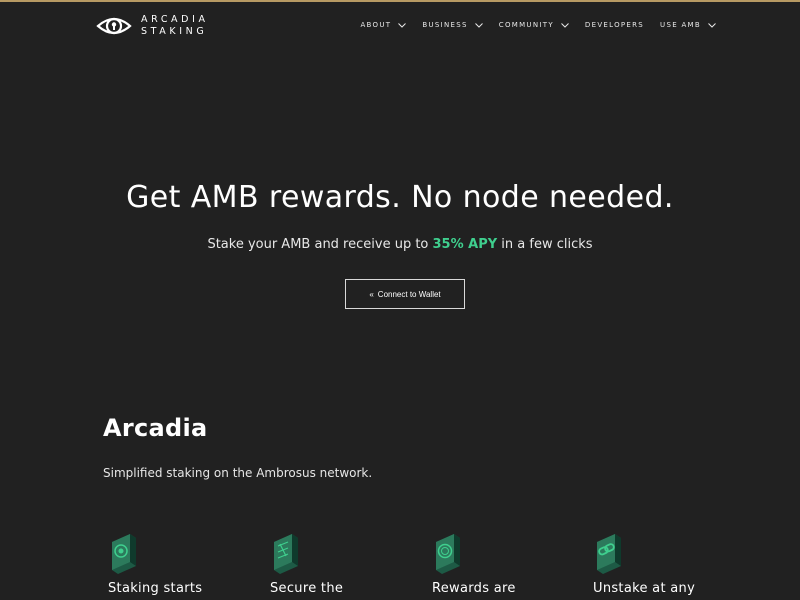 This screenshot has width=800, height=600. I want to click on nav-label: USE AMB, so click(680, 25).